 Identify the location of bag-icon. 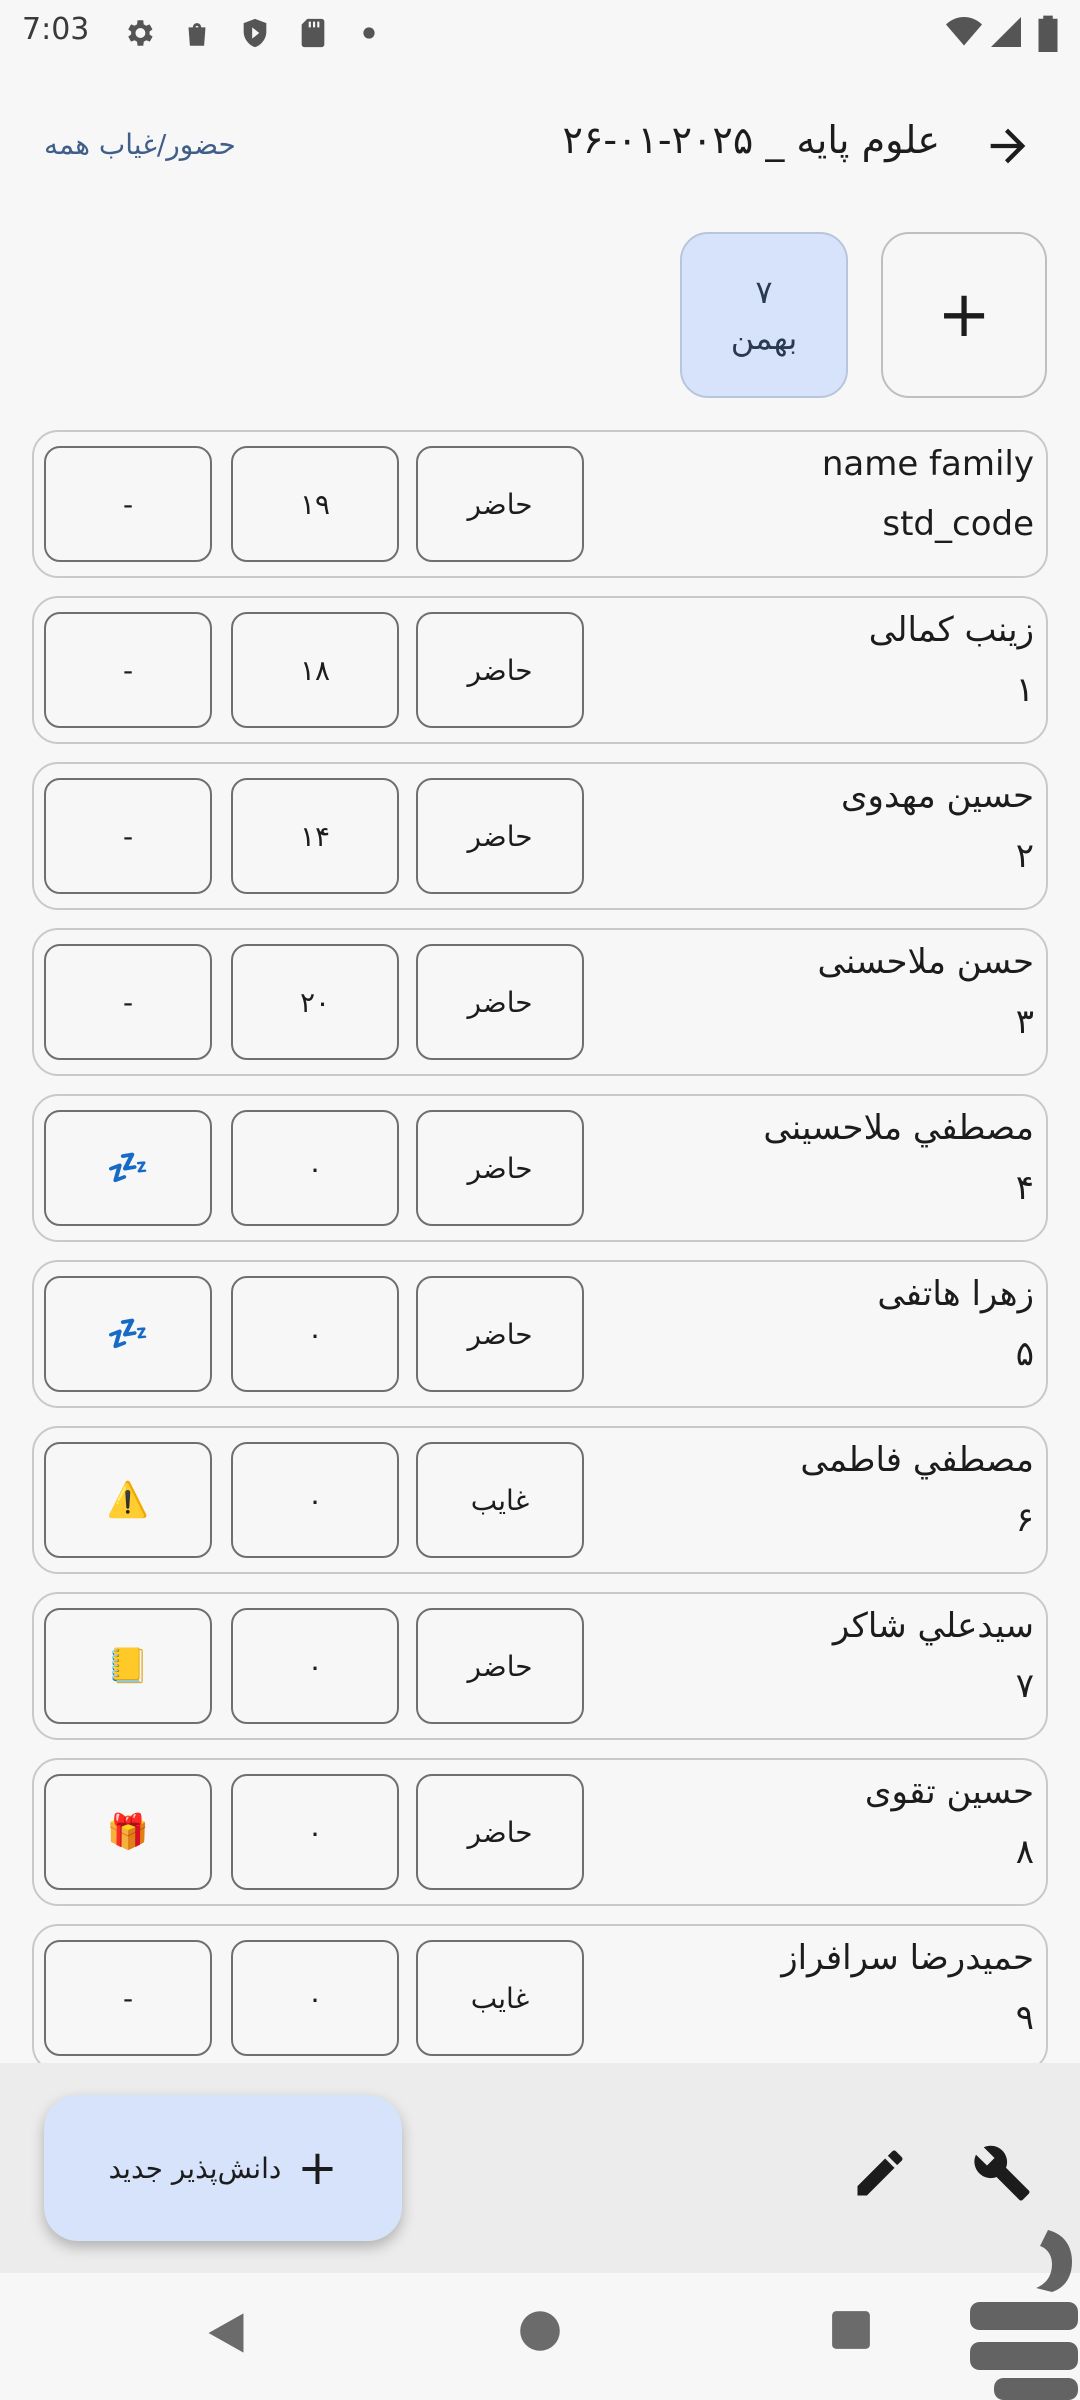
(197, 34).